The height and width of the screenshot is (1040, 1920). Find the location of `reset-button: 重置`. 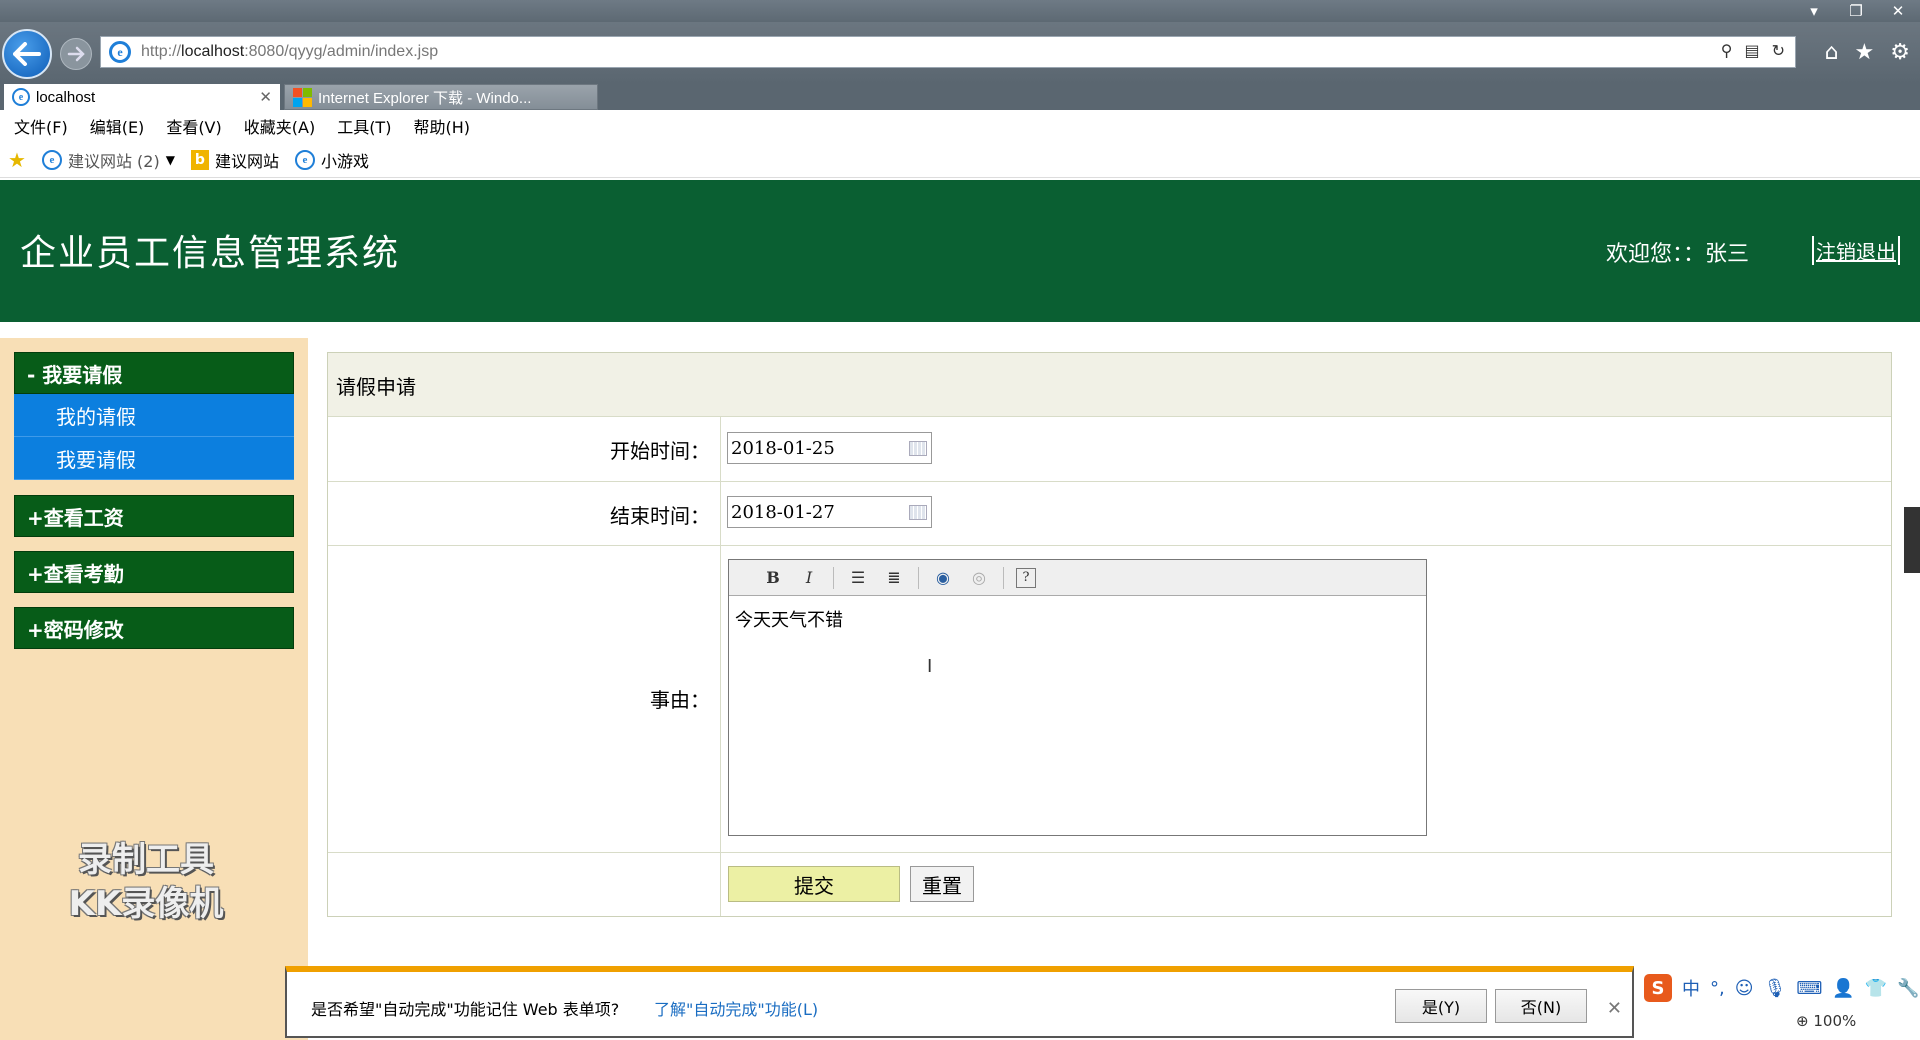

reset-button: 重置 is located at coordinates (942, 884).